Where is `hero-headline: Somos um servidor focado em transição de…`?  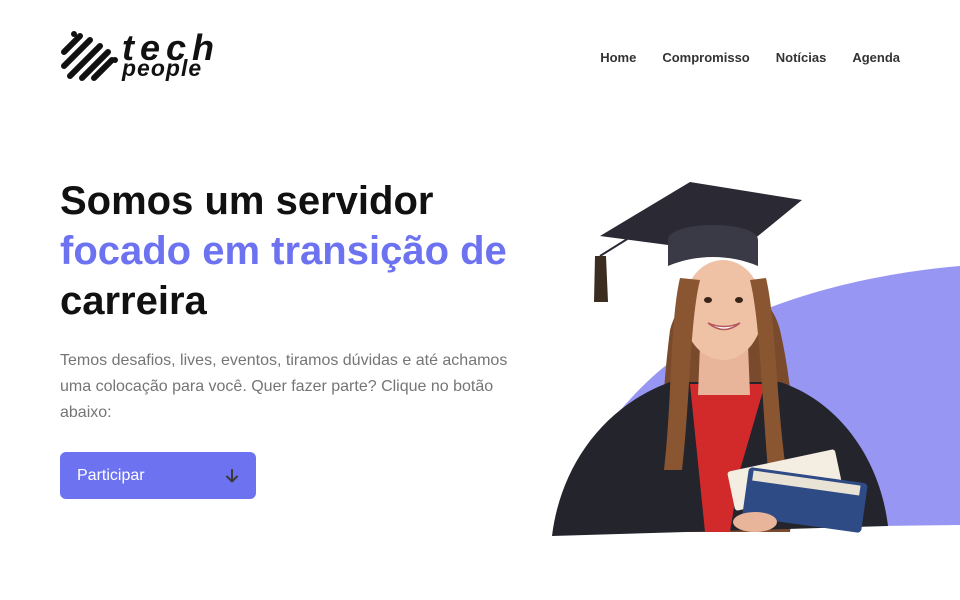
hero-headline: Somos um servidor focado em transição de… is located at coordinates (300, 251).